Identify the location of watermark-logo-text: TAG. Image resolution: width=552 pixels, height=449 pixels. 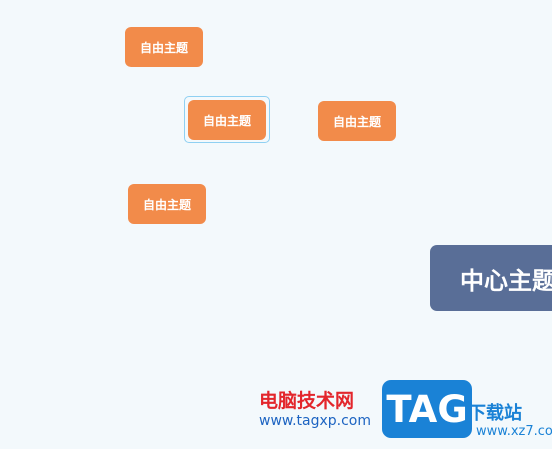
(427, 409).